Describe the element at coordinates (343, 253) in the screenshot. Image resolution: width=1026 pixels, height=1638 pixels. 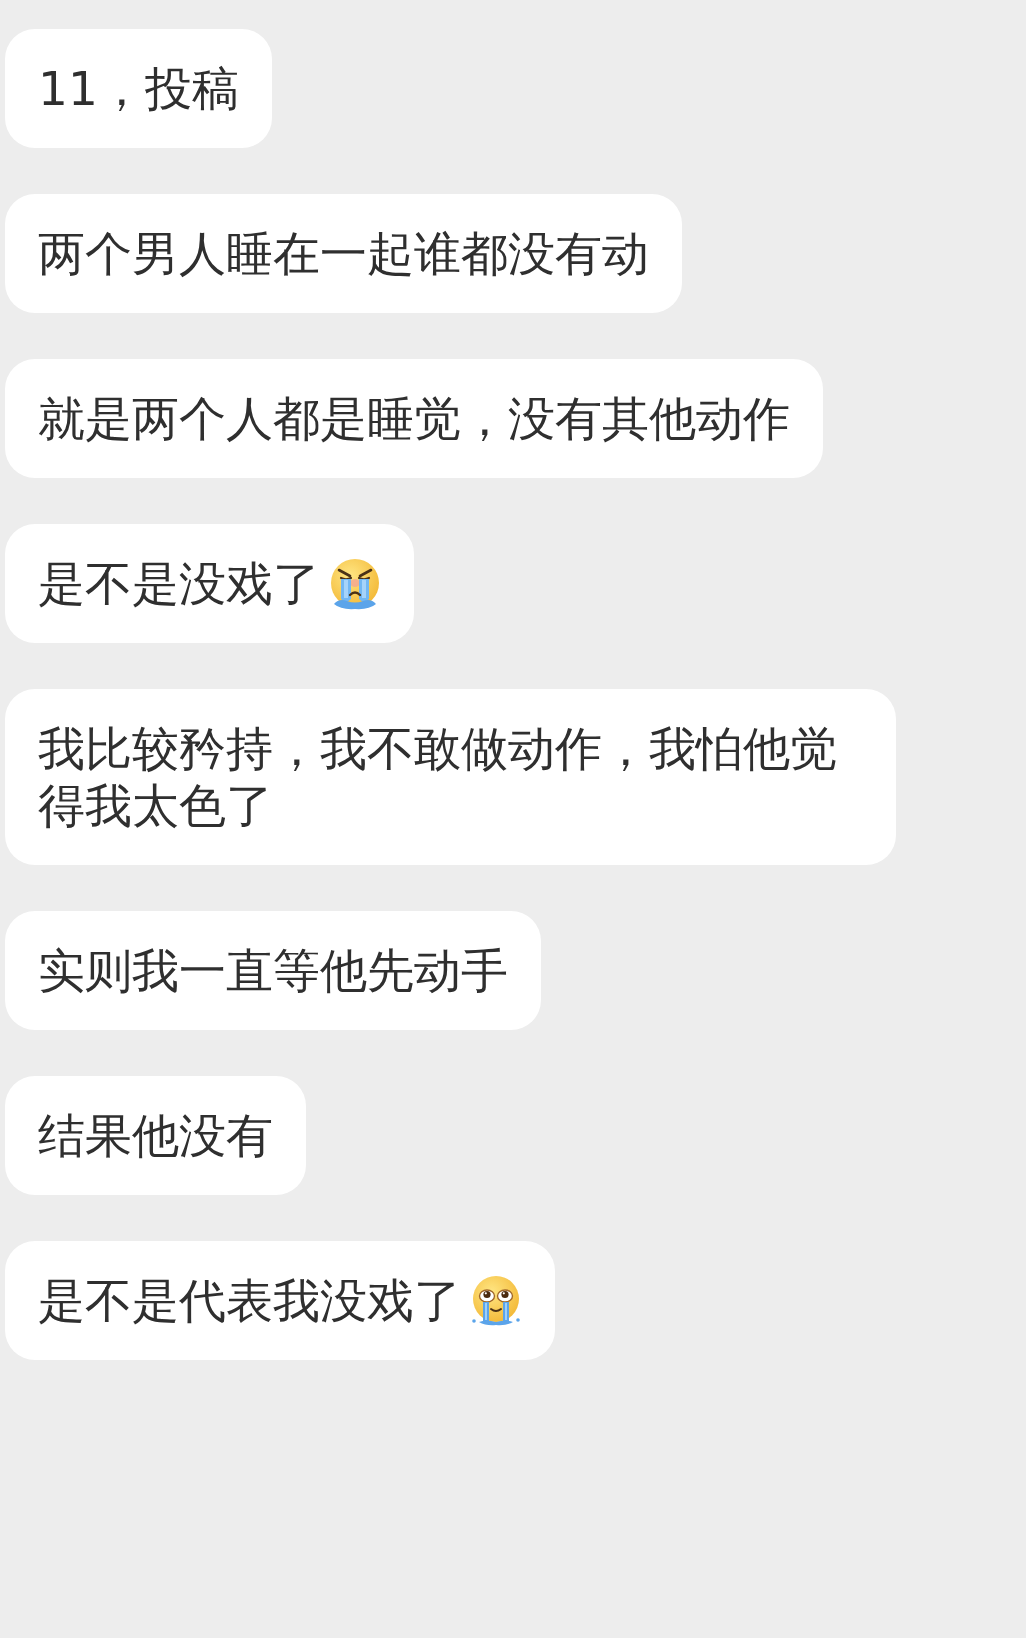
I see `message-text: 两个男人睡在一起谁都没有动` at that location.